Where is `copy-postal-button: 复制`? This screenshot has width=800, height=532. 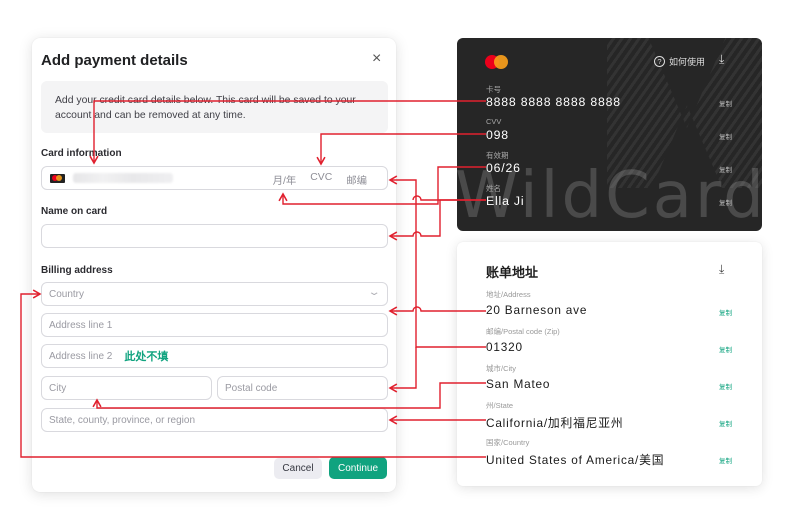 copy-postal-button: 复制 is located at coordinates (725, 349).